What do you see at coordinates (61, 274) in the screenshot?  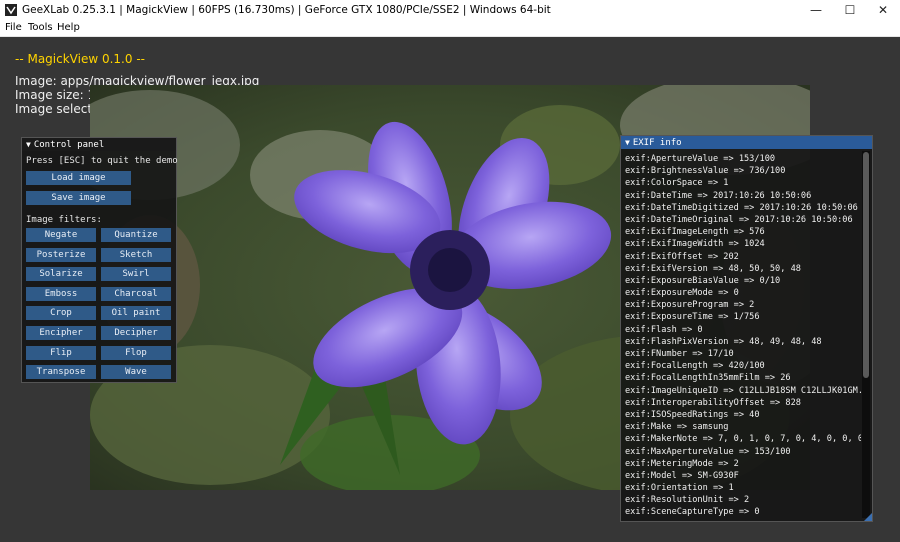 I see `solarize-button: Solarize` at bounding box center [61, 274].